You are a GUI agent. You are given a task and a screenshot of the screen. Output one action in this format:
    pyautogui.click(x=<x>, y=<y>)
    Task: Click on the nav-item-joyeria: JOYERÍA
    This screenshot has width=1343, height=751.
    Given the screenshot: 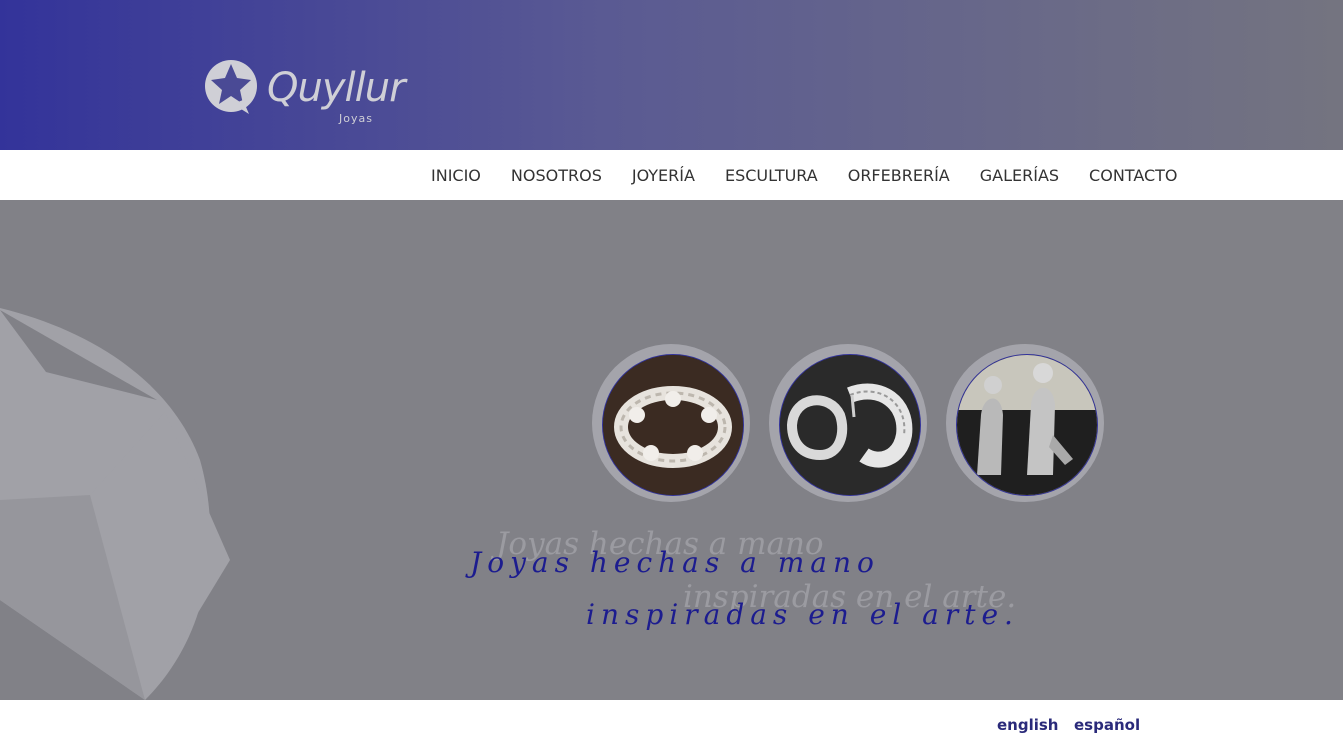 What is the action you would take?
    pyautogui.click(x=663, y=175)
    